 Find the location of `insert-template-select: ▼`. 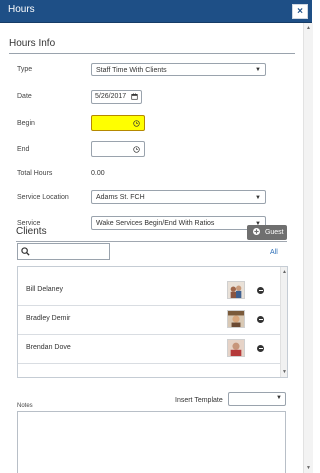

insert-template-select: ▼ is located at coordinates (257, 399).